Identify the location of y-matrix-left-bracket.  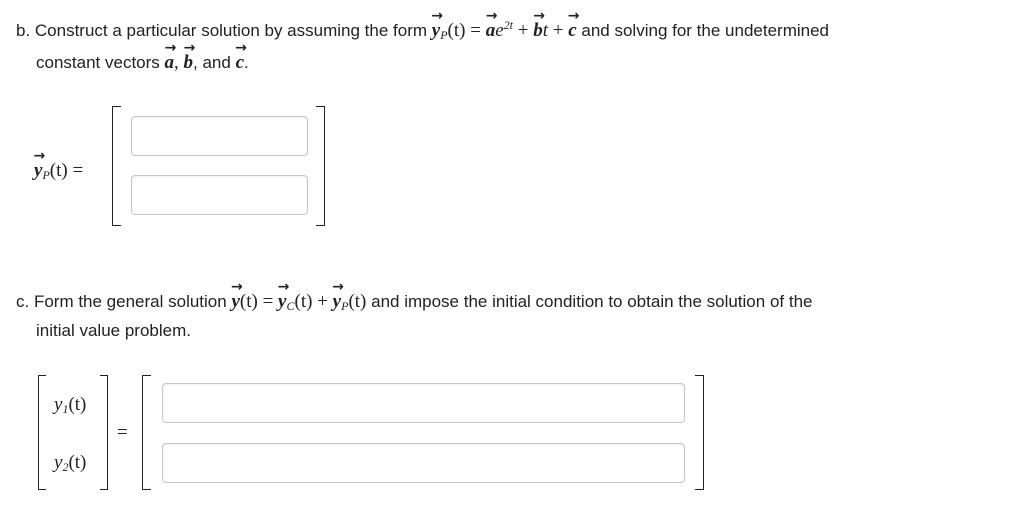
(42, 432).